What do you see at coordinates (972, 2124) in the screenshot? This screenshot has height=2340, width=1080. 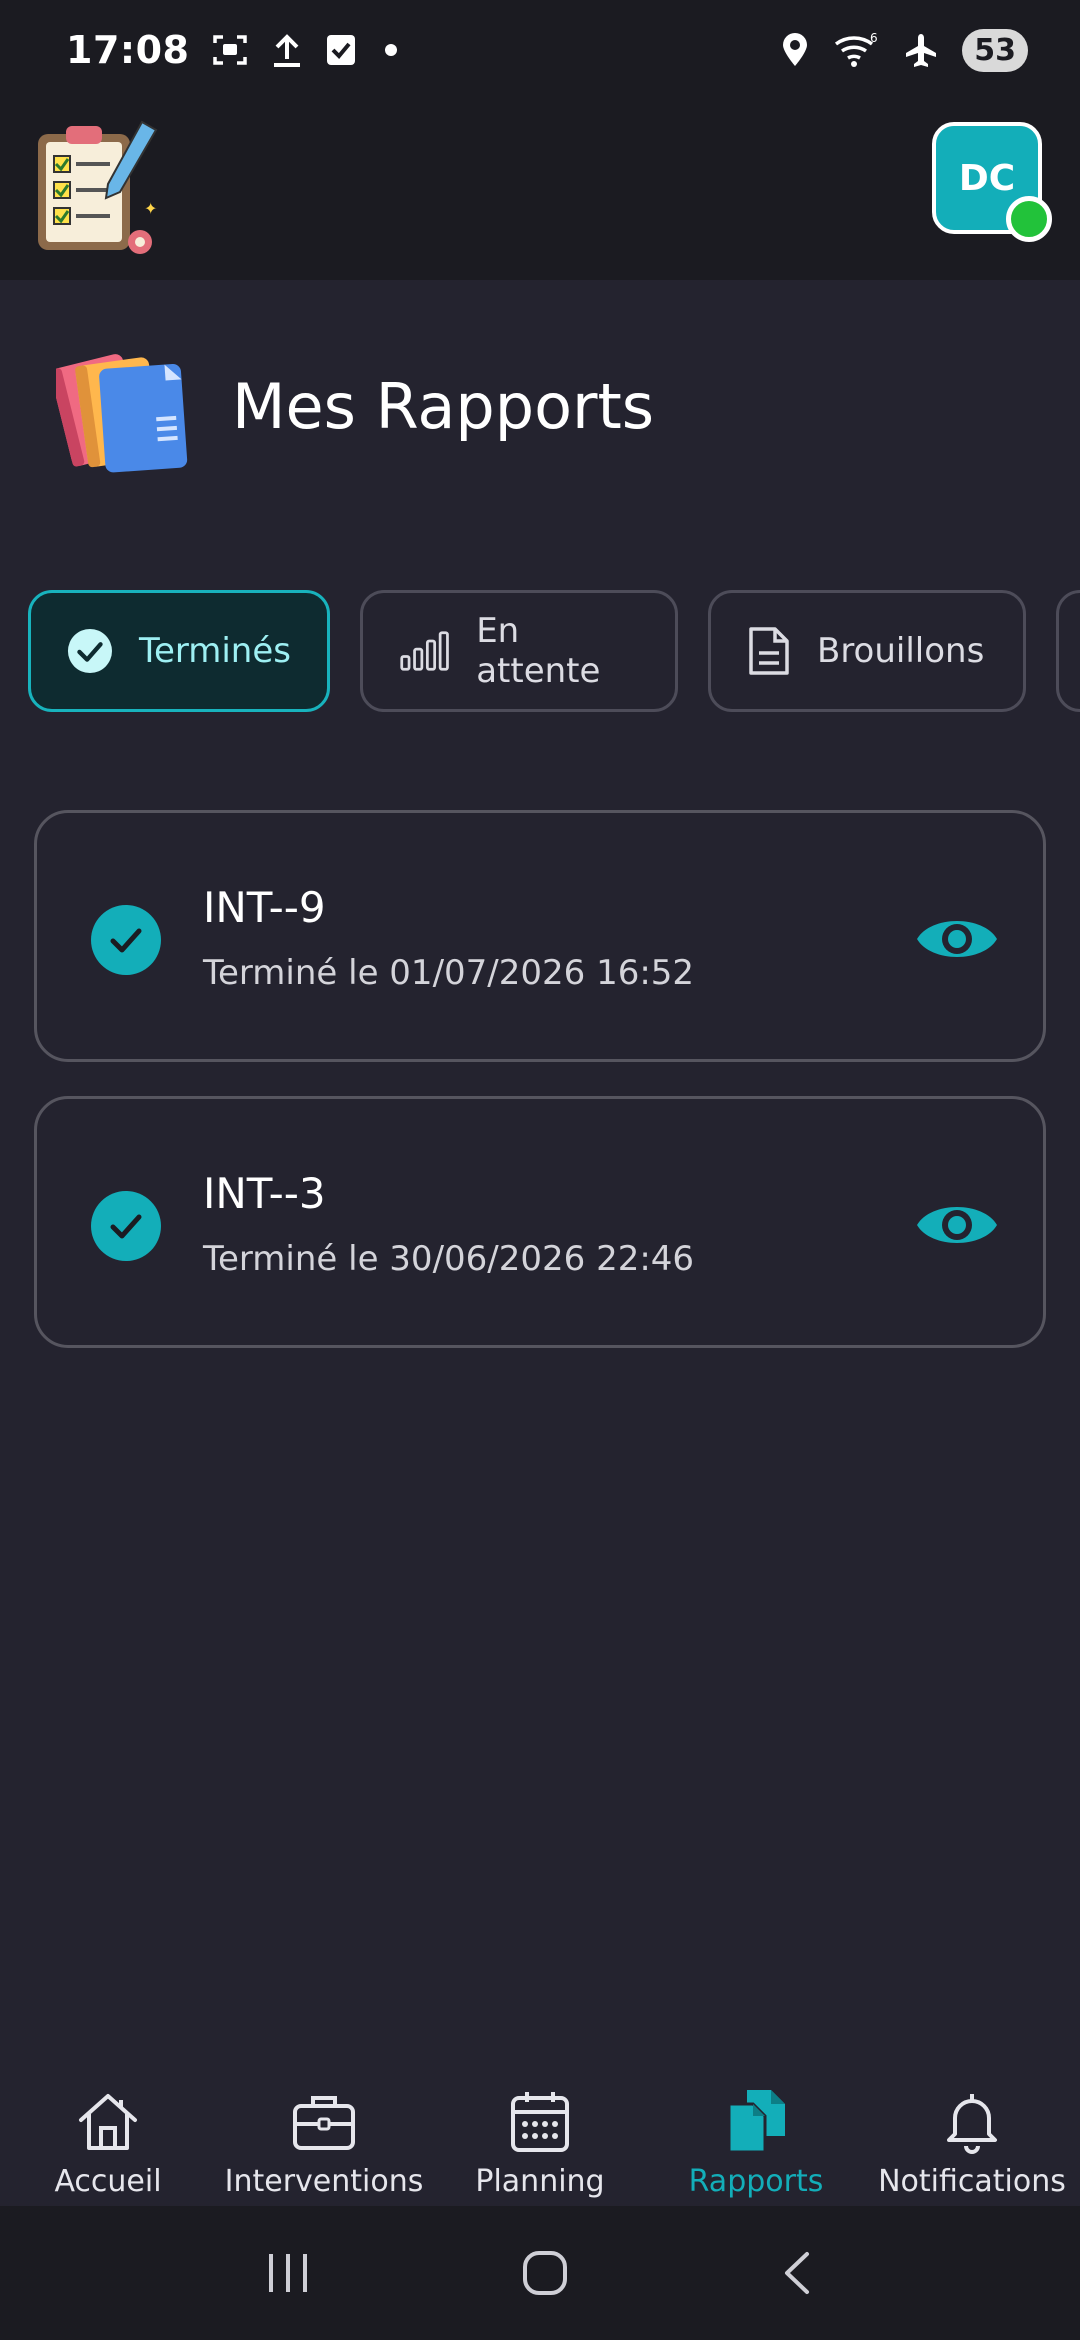 I see `bell-icon` at bounding box center [972, 2124].